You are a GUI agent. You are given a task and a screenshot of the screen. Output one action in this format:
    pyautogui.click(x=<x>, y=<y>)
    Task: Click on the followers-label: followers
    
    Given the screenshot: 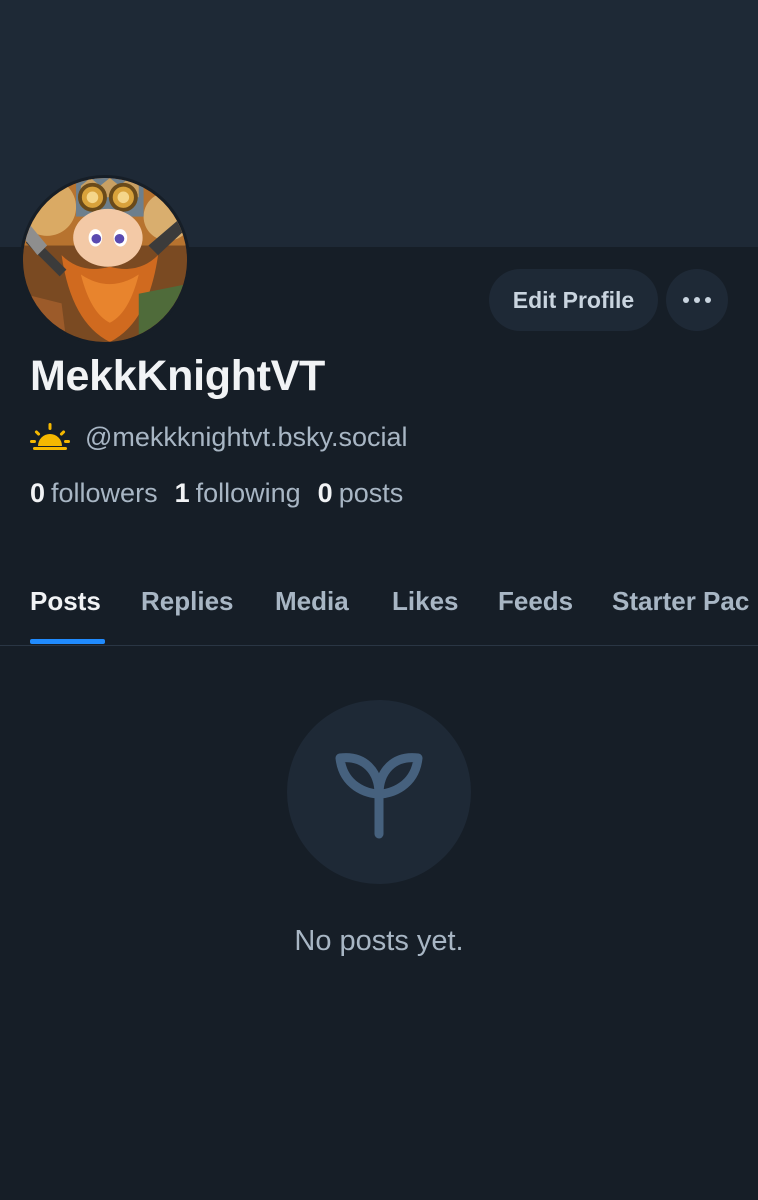 What is the action you would take?
    pyautogui.click(x=104, y=493)
    